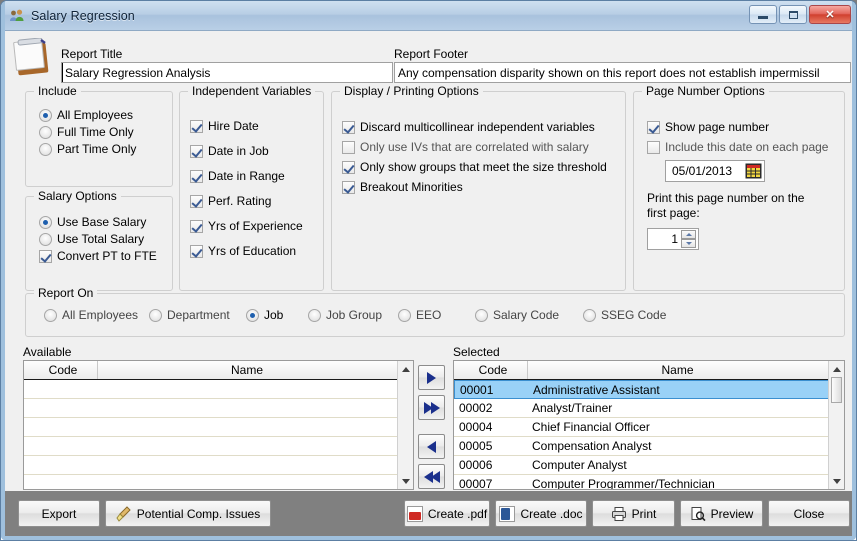 Image resolution: width=857 pixels, height=541 pixels. I want to click on radio-report-on-all-employees: All Employees, so click(96, 315).